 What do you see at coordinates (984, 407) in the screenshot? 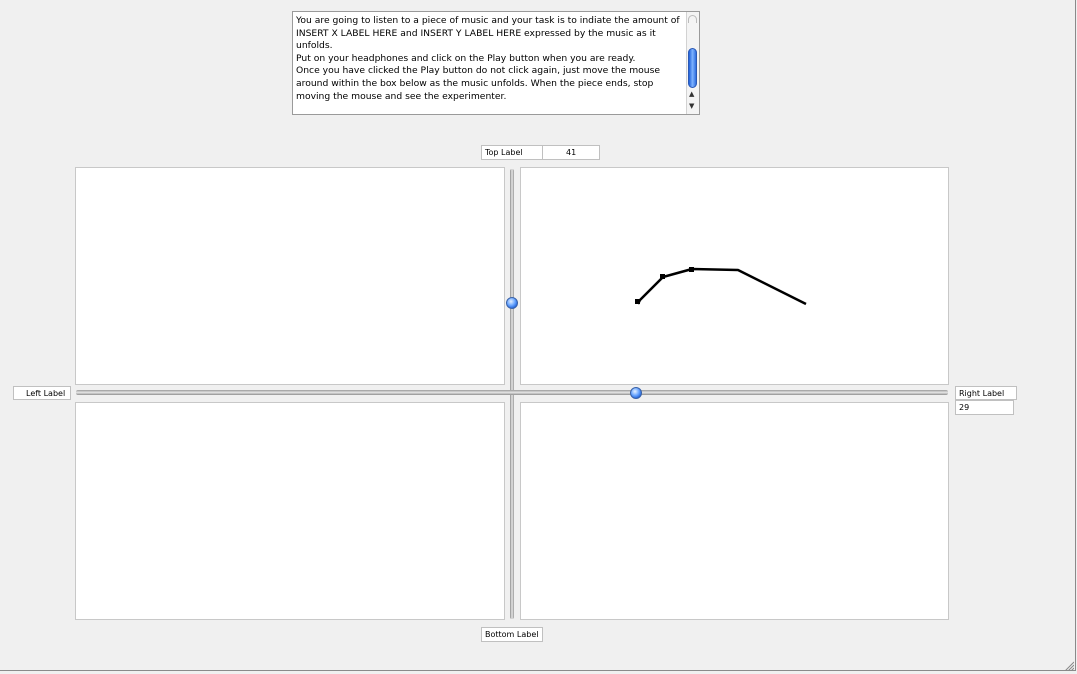
I see `right-value-field: 29` at bounding box center [984, 407].